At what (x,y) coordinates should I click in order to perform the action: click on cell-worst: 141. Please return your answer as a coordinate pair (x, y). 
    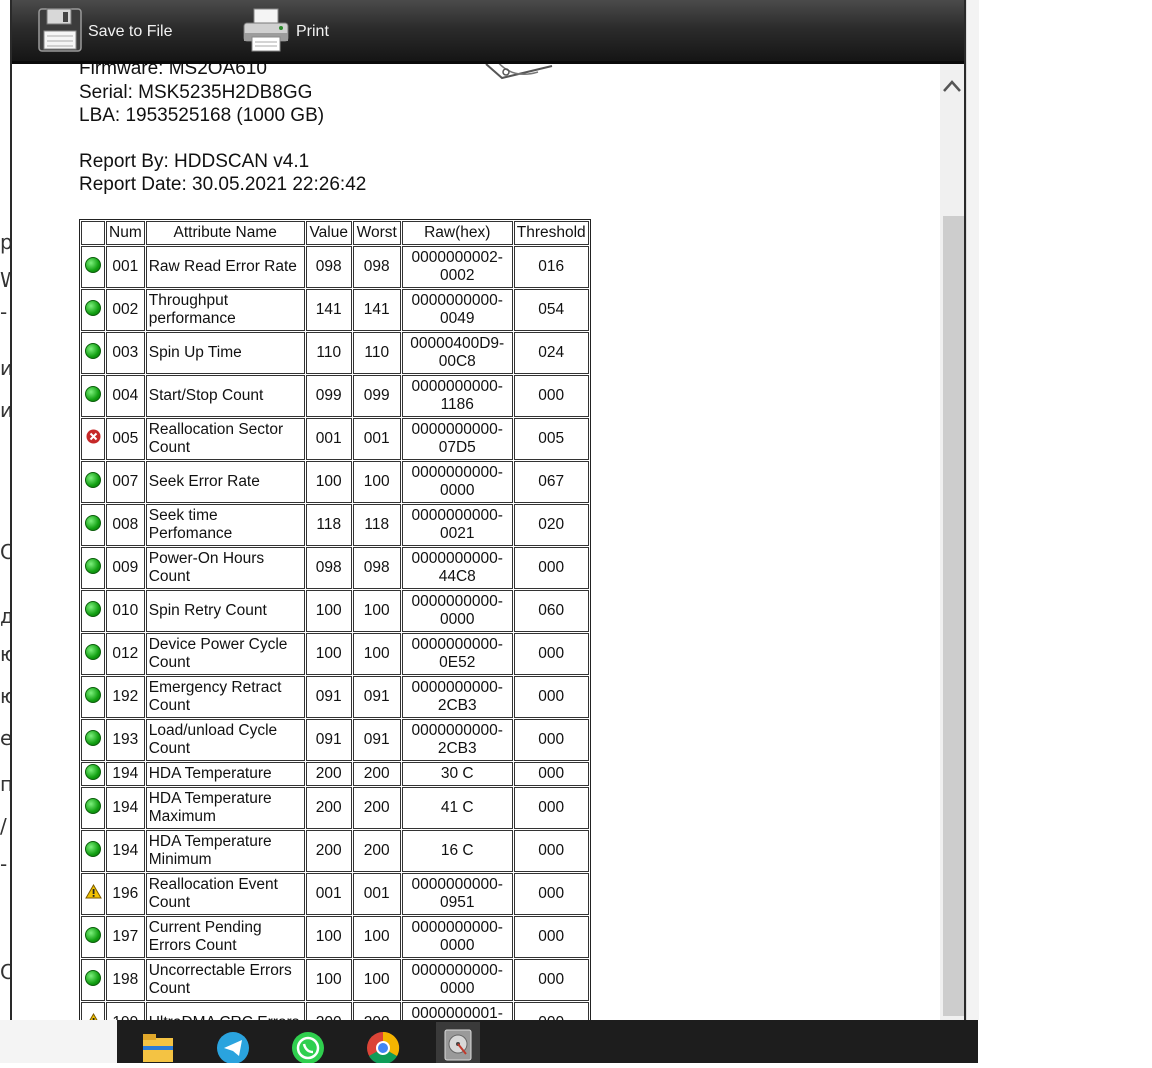
    Looking at the image, I should click on (376, 310).